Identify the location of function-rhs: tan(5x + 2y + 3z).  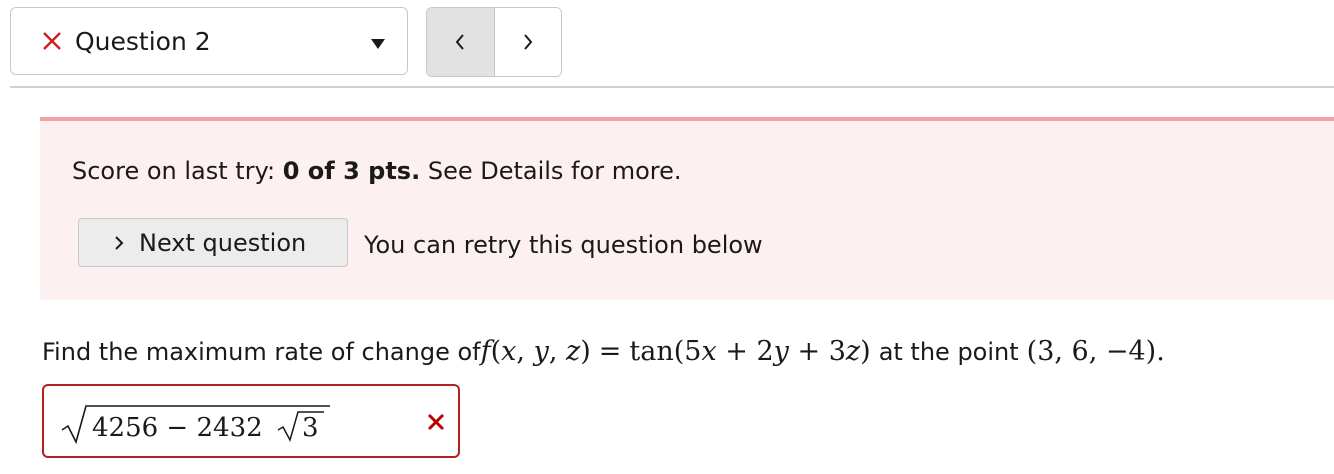
(750, 351).